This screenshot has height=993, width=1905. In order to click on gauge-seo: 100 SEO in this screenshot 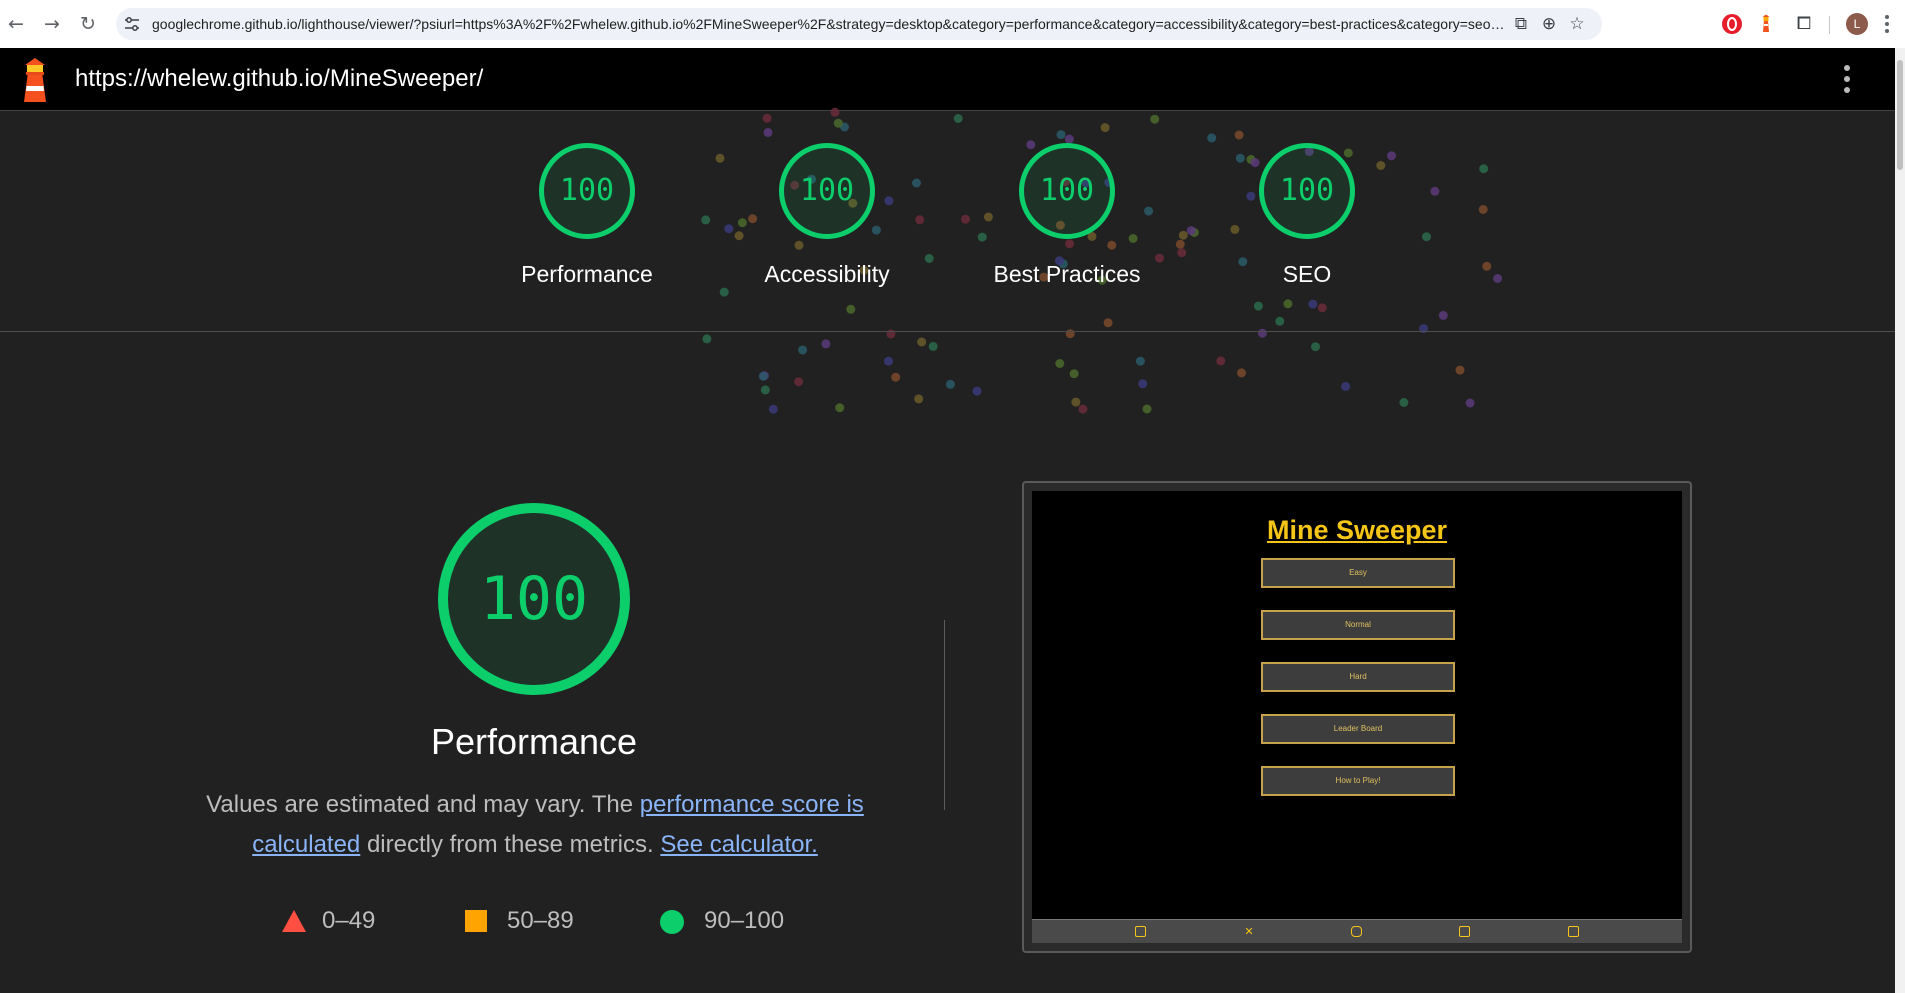, I will do `click(1304, 215)`.